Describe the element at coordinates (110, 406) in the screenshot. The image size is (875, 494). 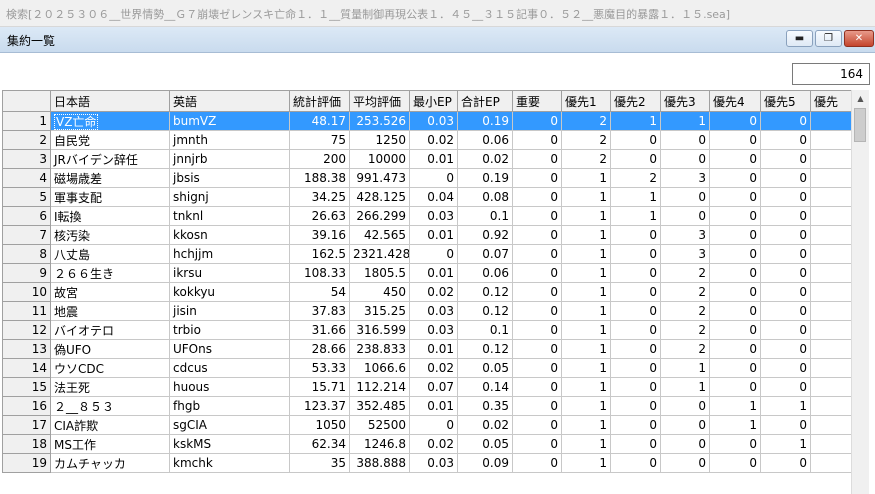
I see `table-cell: ２__８５３` at that location.